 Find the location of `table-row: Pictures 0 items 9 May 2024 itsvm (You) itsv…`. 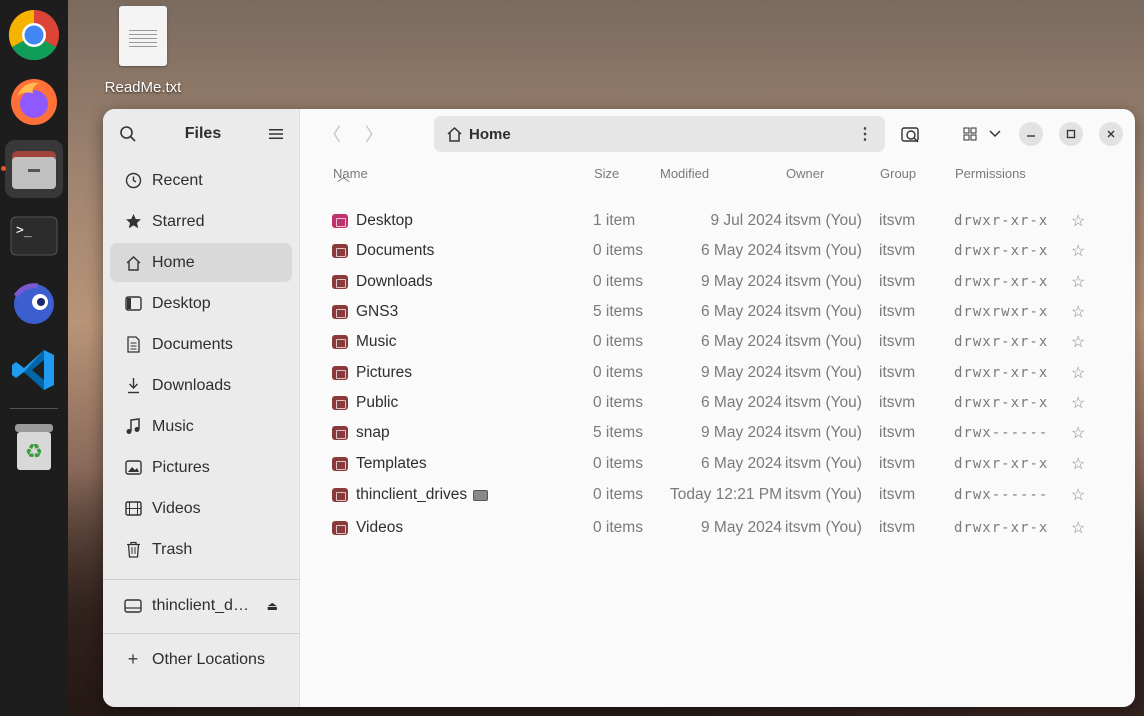

table-row: Pictures 0 items 9 May 2024 itsvm (You) itsv… is located at coordinates (717, 372).